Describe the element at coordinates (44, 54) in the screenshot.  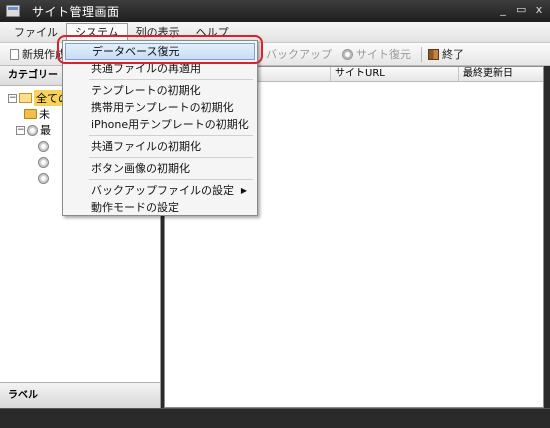
I see `new-button-label: 新規作成` at that location.